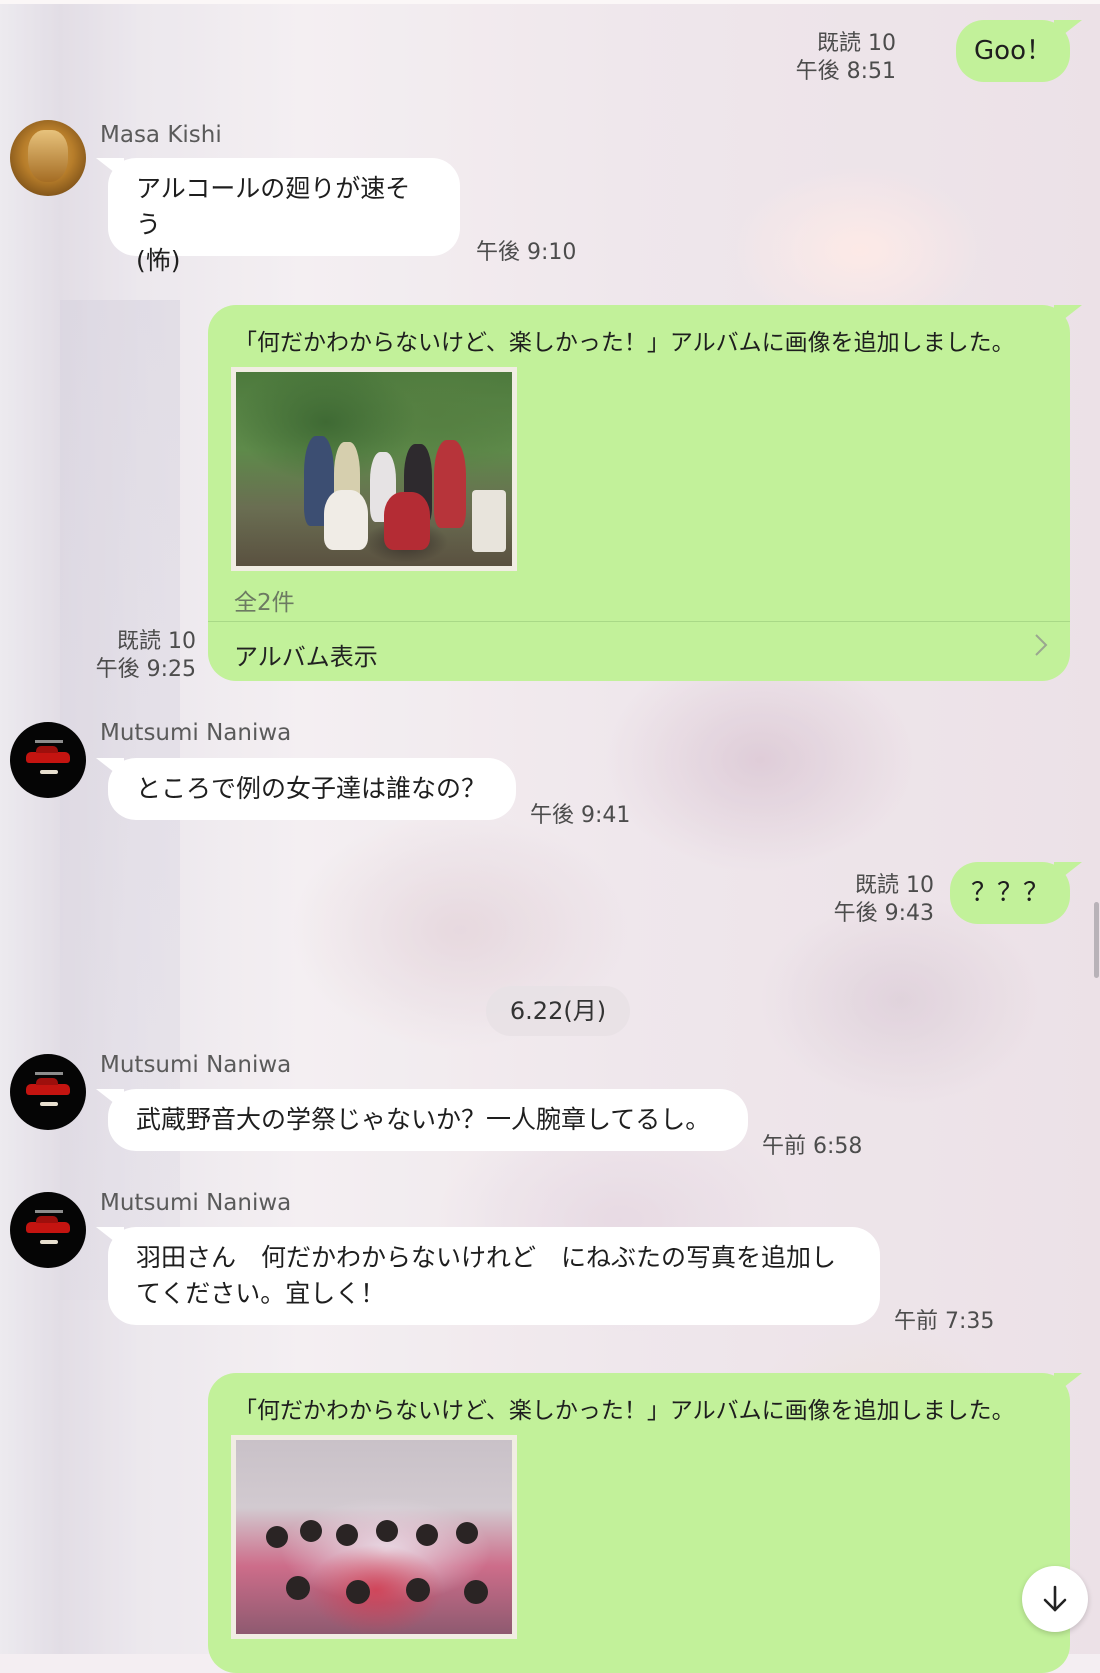 The image size is (1100, 1673). What do you see at coordinates (558, 1011) in the screenshot?
I see `date-separator: 6.22(月)` at bounding box center [558, 1011].